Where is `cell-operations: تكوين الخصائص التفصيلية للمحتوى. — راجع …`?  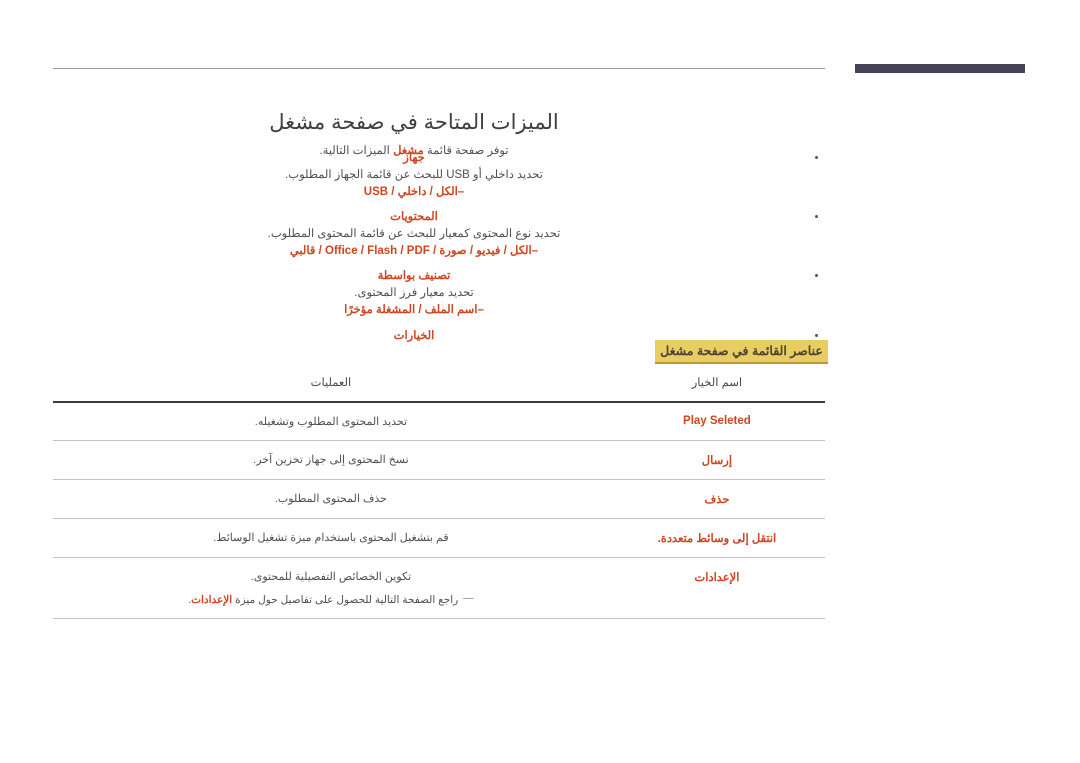
cell-operations: تكوين الخصائص التفصيلية للمحتوى. — راجع … is located at coordinates (331, 588).